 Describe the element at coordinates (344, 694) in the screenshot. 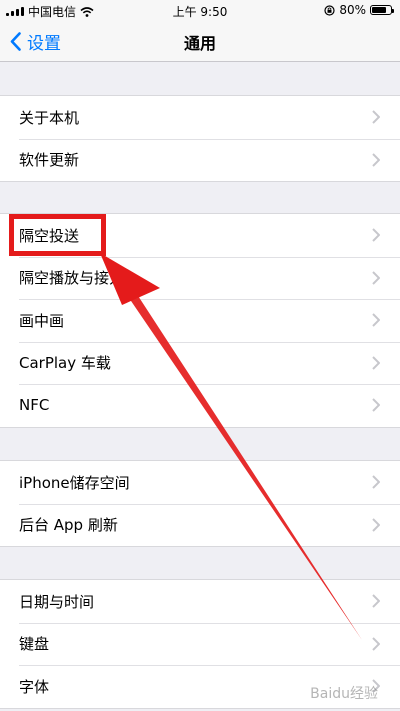

I see `watermark: Baidu经验` at that location.